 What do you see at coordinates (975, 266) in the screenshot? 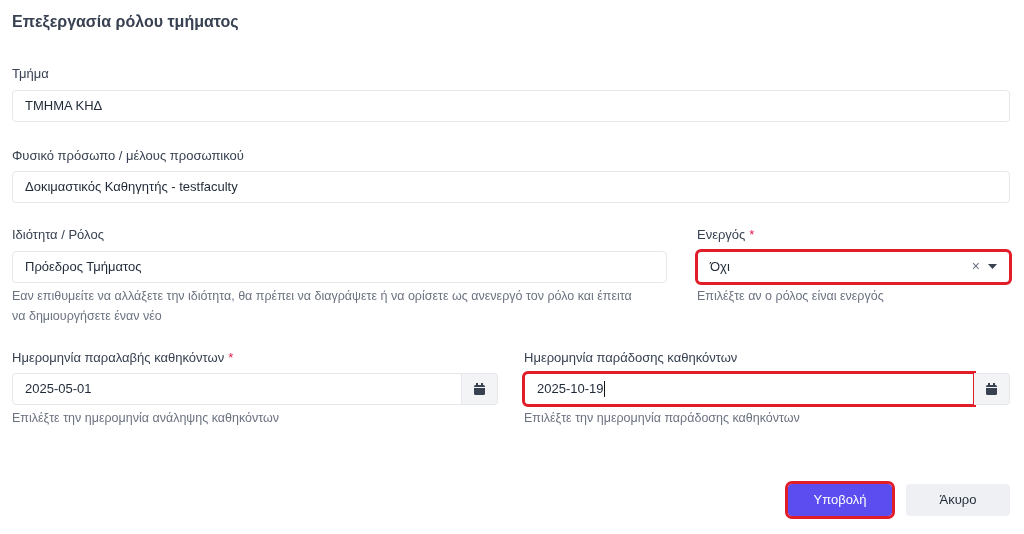
I see `clear-button: ×` at bounding box center [975, 266].